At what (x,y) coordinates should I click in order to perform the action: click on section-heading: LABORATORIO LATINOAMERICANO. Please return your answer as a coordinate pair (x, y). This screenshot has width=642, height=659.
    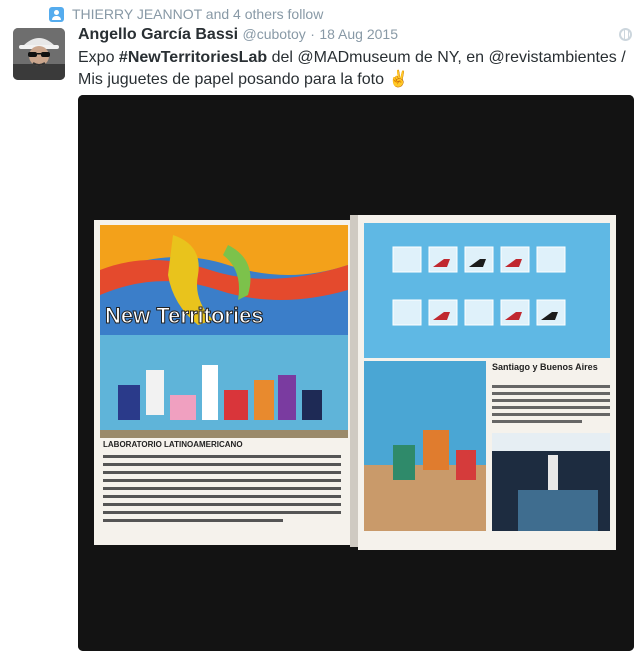
    Looking at the image, I should click on (173, 444).